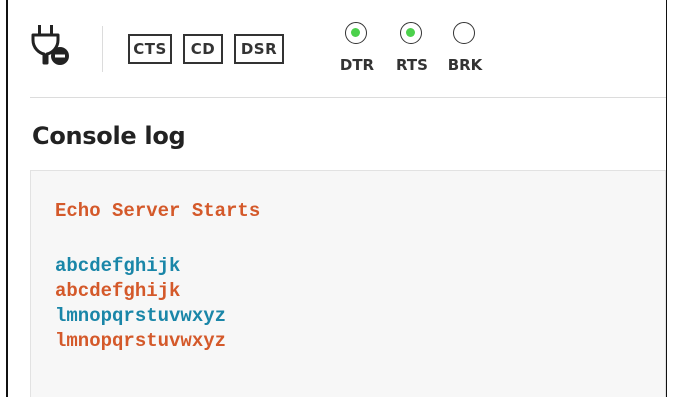  Describe the element at coordinates (465, 50) in the screenshot. I see `brk-toggle: BRK` at that location.